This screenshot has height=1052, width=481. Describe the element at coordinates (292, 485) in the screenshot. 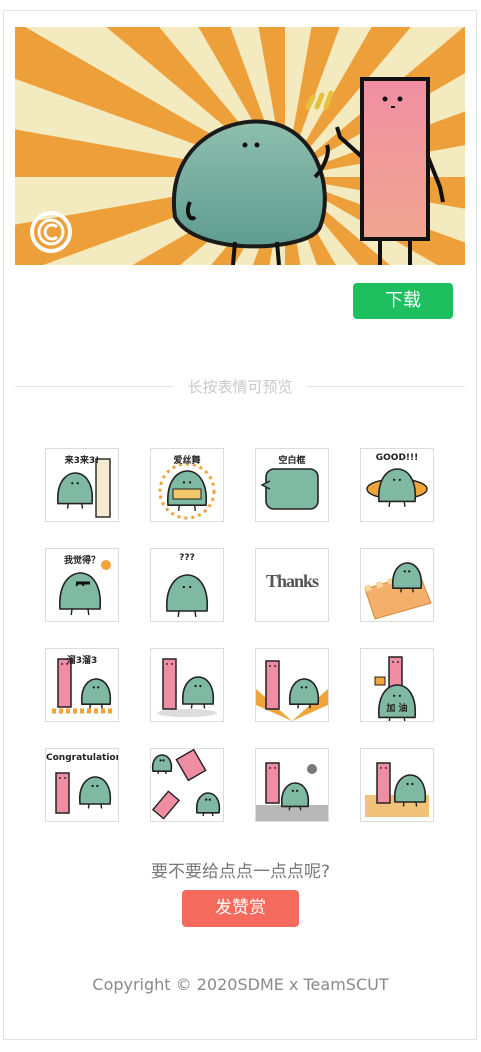

I see `speech-bubble-sticker: 空白框` at that location.